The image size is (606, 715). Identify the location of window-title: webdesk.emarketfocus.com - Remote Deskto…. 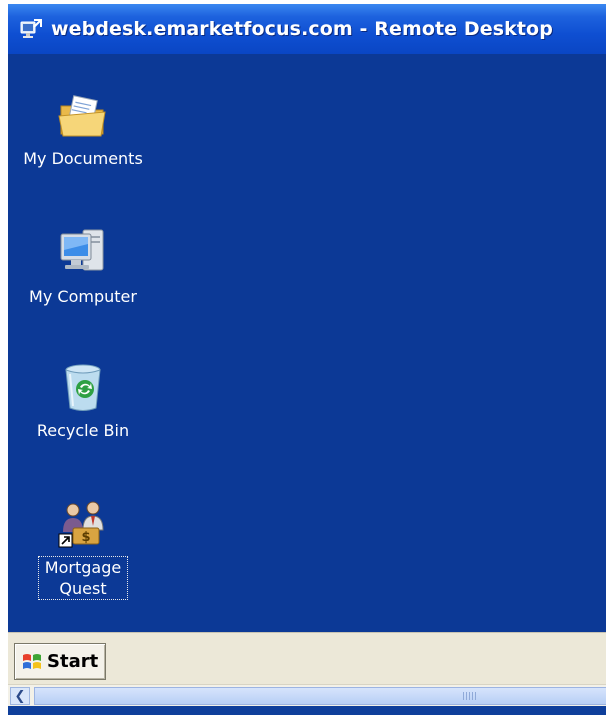
(302, 29).